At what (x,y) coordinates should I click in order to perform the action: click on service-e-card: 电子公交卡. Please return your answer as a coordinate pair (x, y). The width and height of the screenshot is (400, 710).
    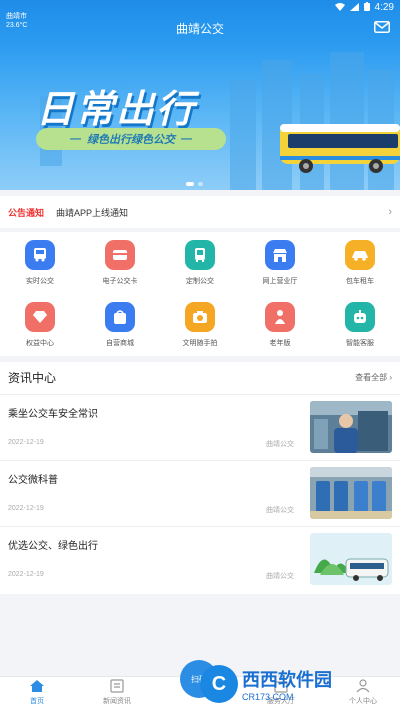
    Looking at the image, I should click on (120, 271).